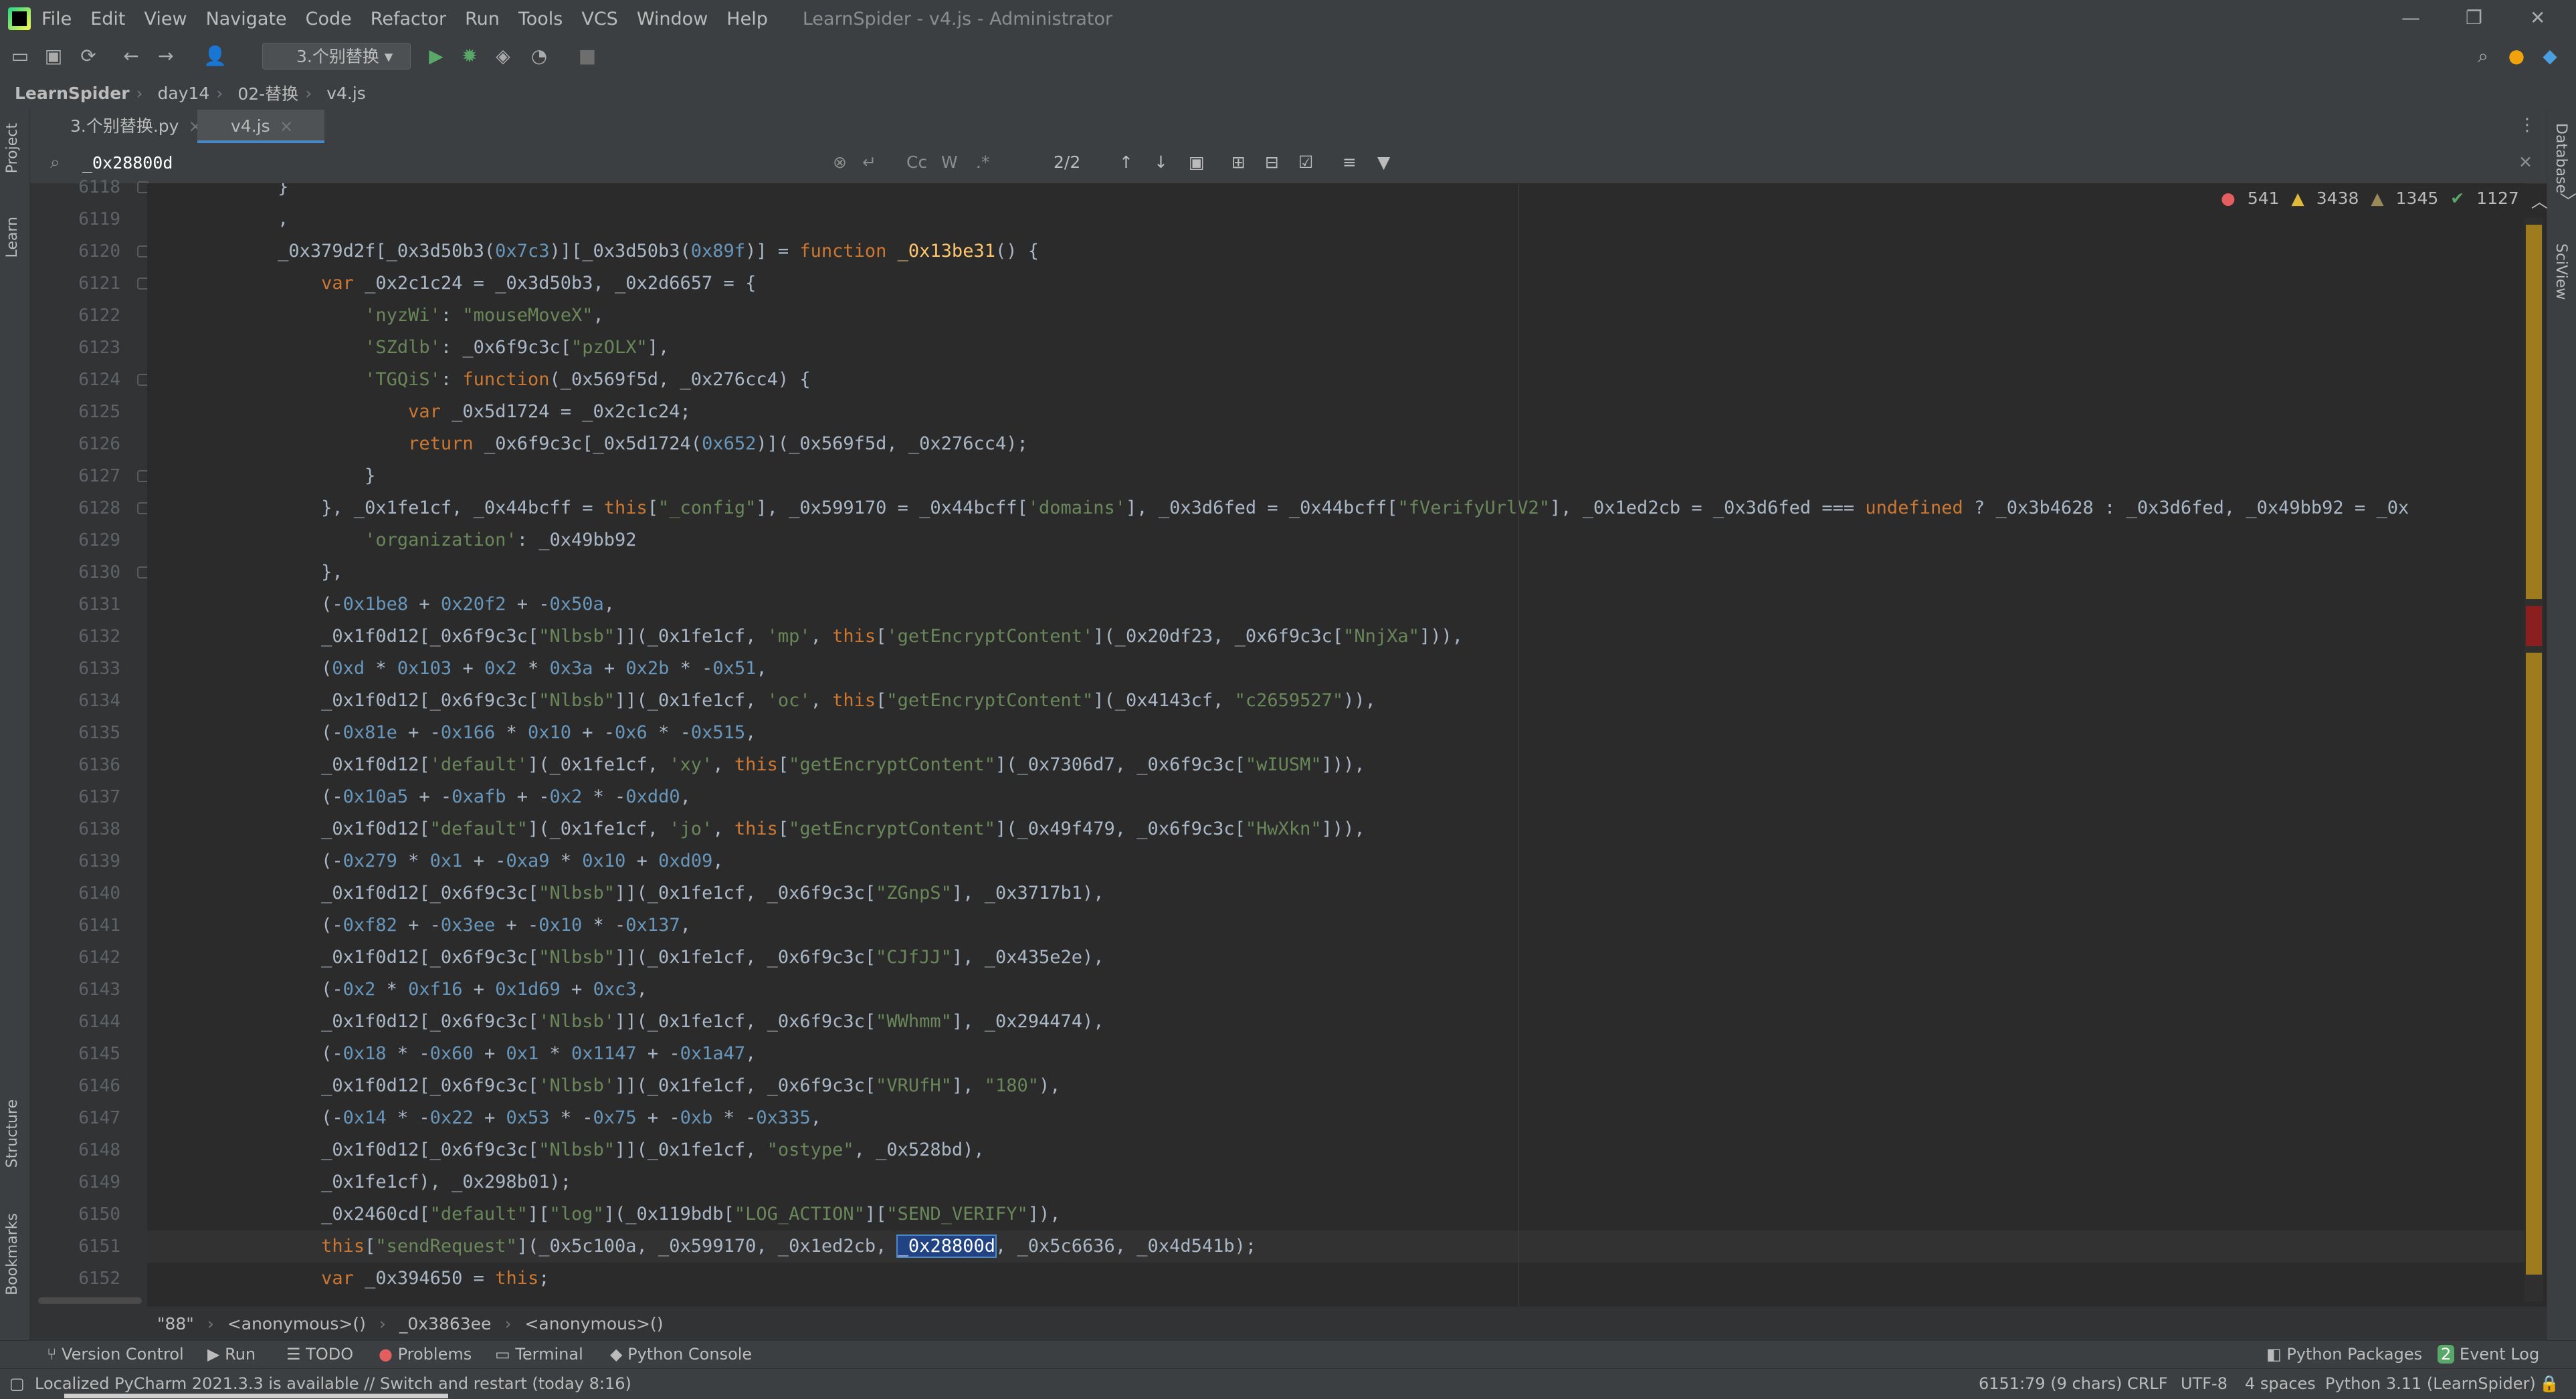 The width and height of the screenshot is (2576, 1399). I want to click on code-line: var _0x394650 = this;, so click(1335, 1279).